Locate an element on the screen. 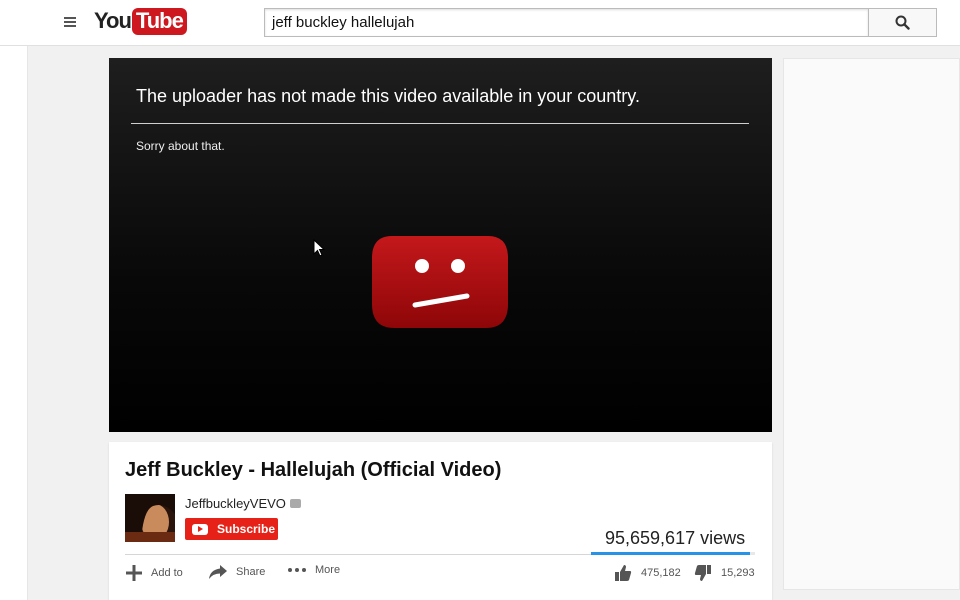 The image size is (960, 600). sad-face-icon is located at coordinates (440, 282).